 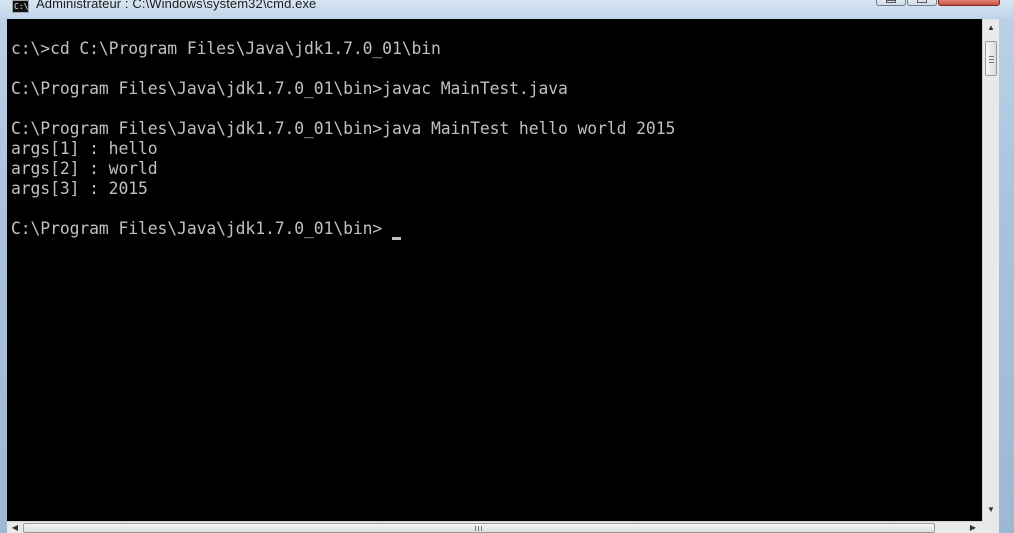 I want to click on scroll-down-arrow-icon: ▼, so click(x=991, y=509).